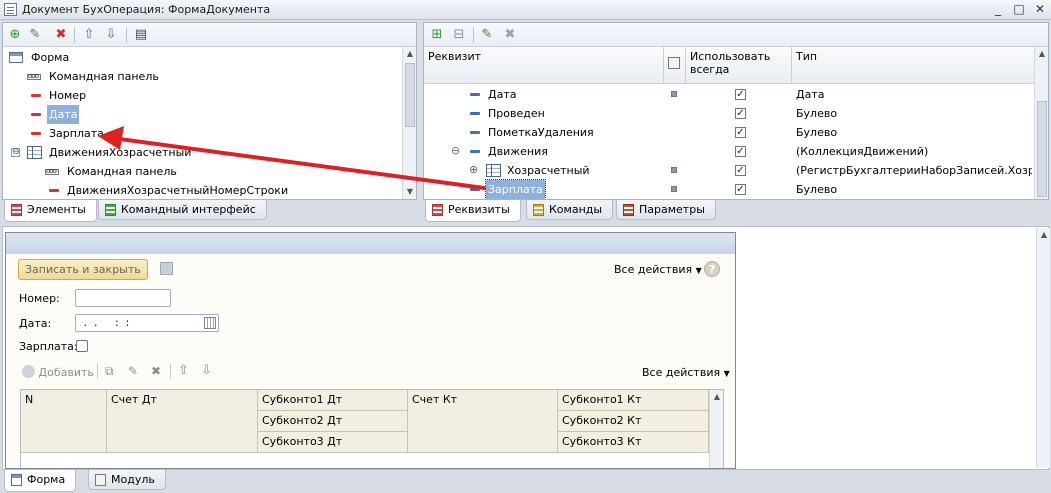 Image resolution: width=1051 pixels, height=493 pixels. Describe the element at coordinates (111, 138) in the screenshot. I see `arrowhead-icon` at that location.